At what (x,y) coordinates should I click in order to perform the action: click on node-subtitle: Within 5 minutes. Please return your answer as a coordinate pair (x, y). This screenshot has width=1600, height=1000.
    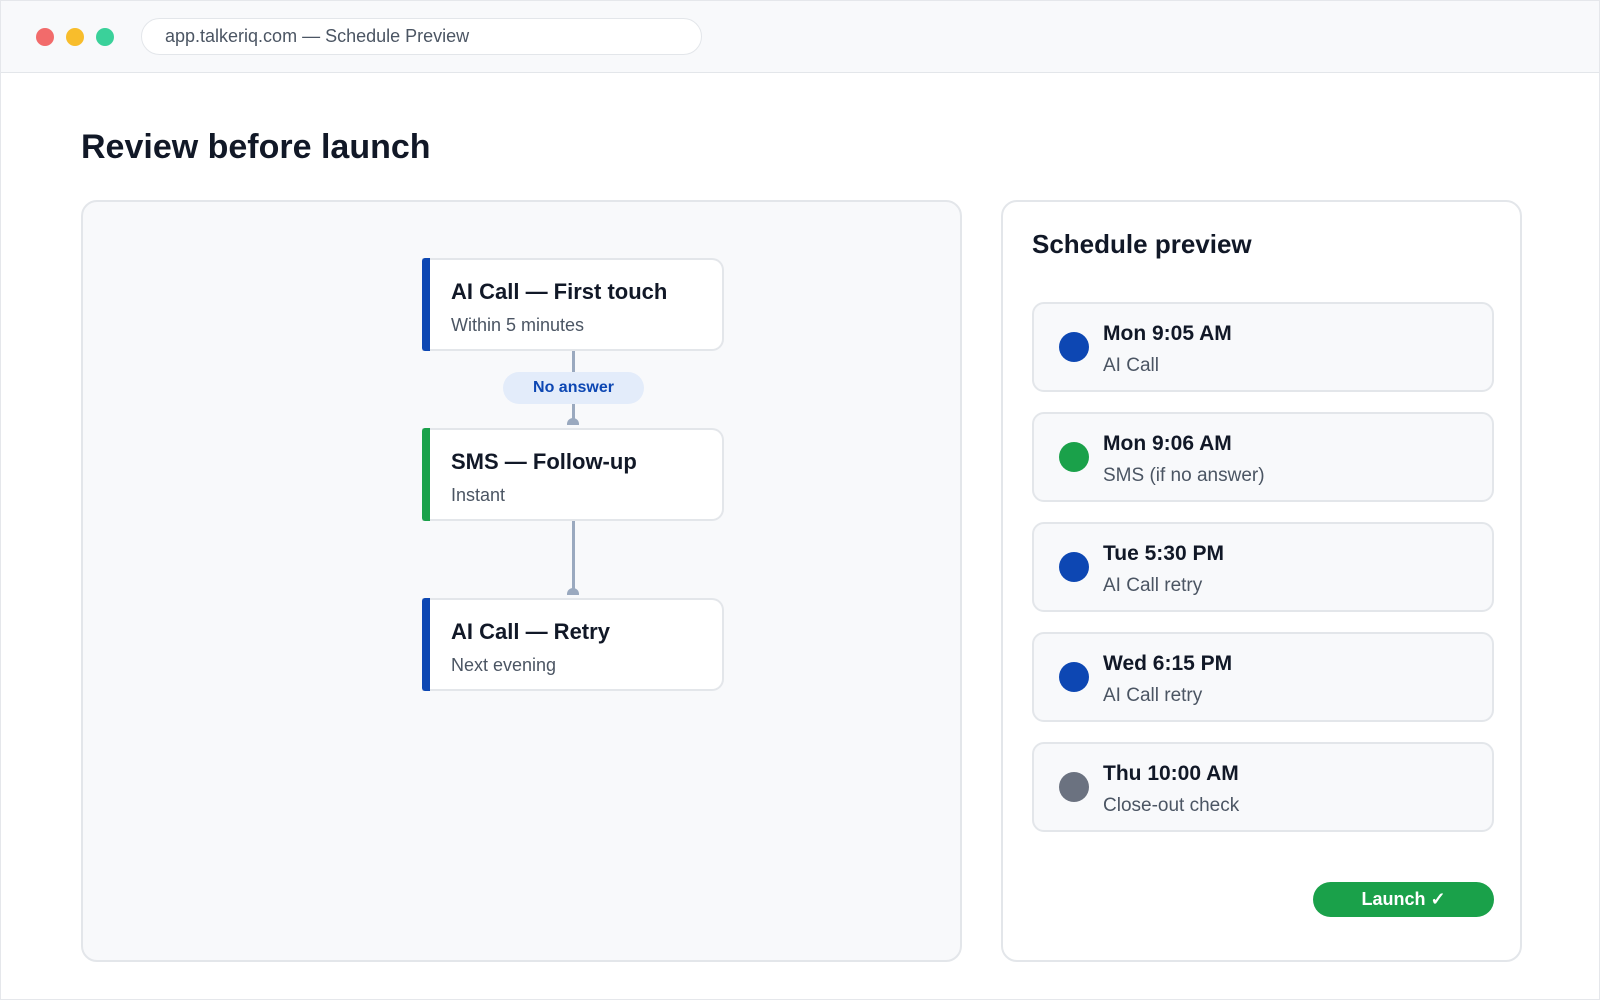
    Looking at the image, I should click on (518, 325).